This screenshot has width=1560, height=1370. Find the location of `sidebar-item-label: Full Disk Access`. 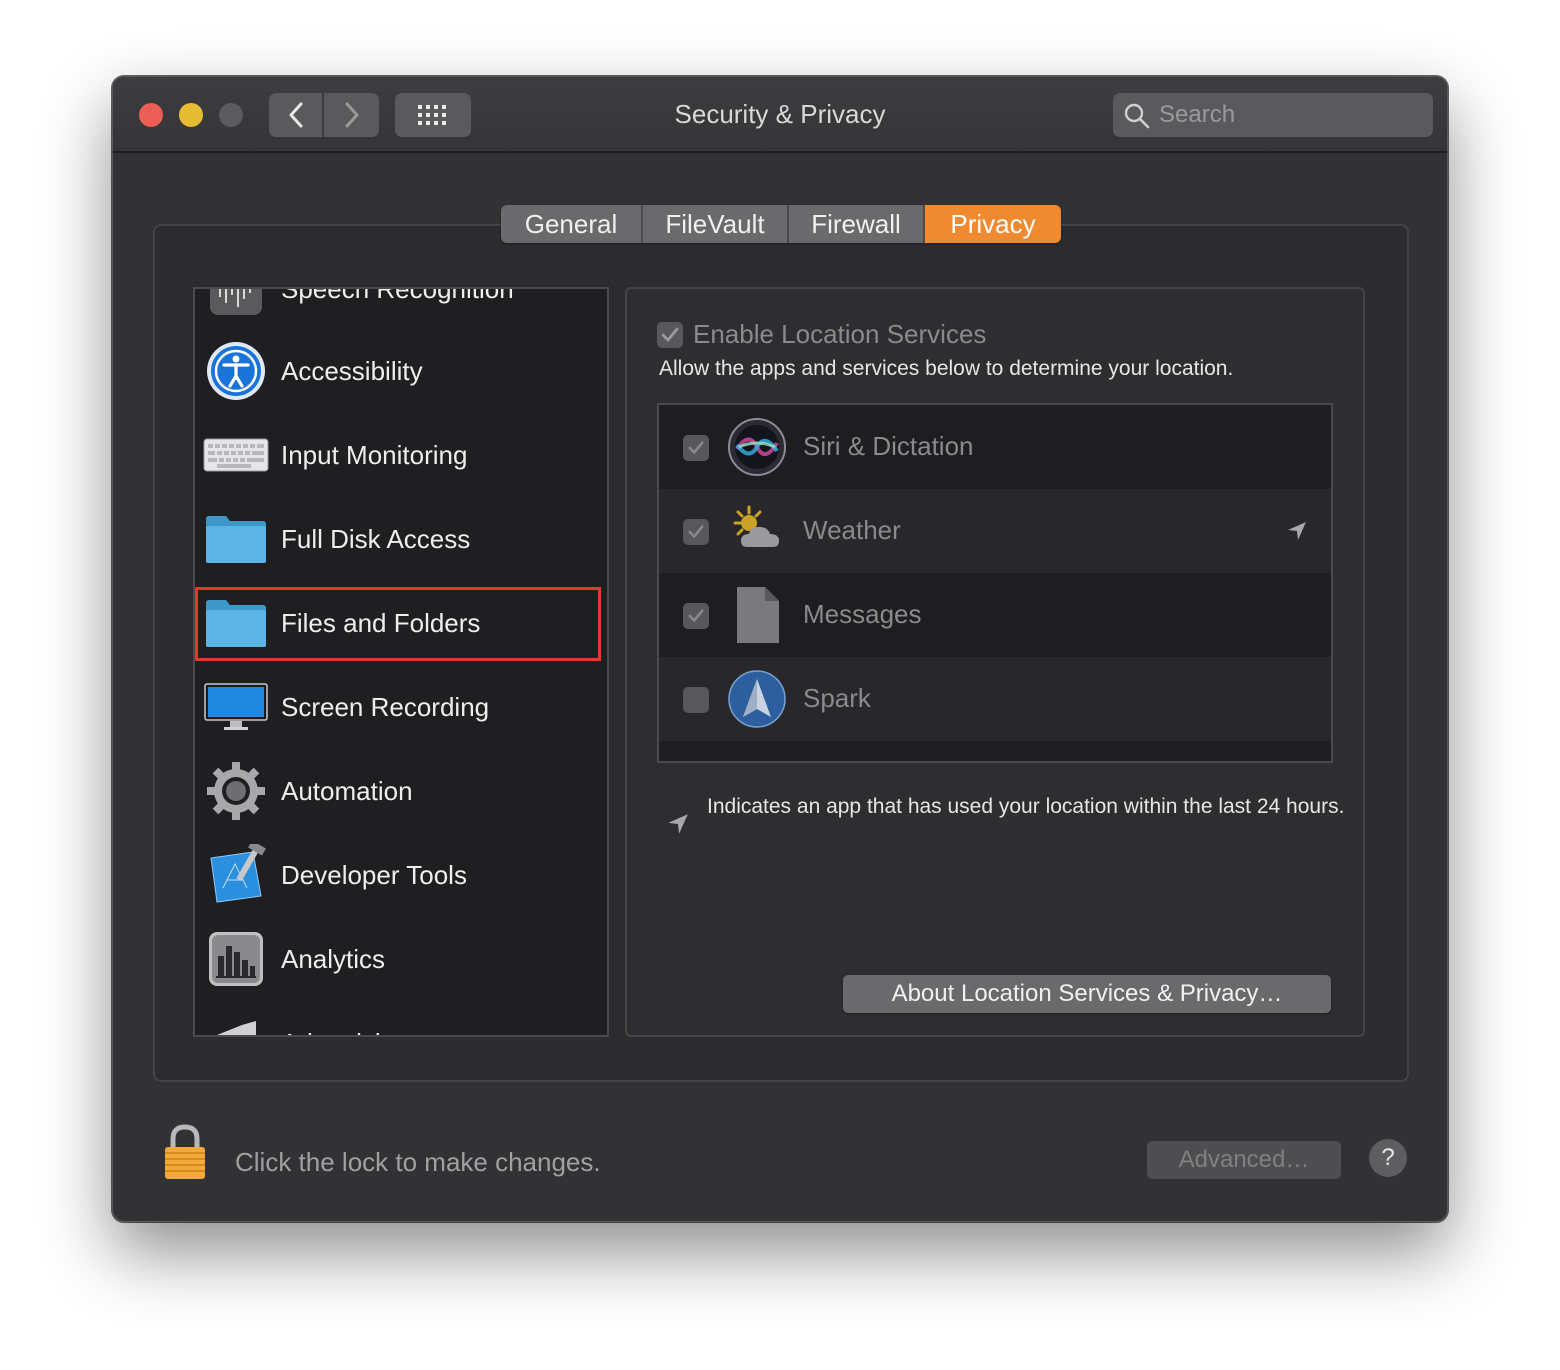

sidebar-item-label: Full Disk Access is located at coordinates (376, 538).